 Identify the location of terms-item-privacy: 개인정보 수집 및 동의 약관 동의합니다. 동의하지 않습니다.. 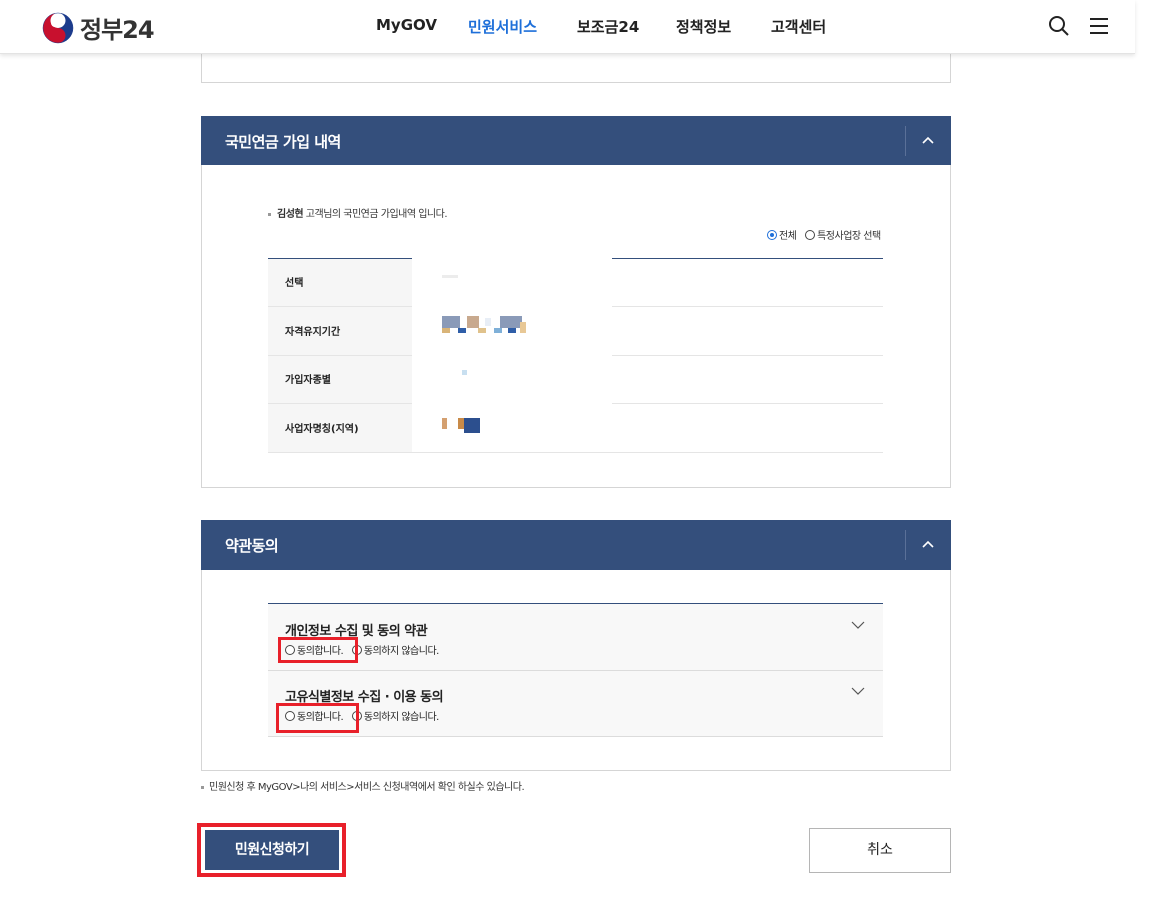
(575, 637).